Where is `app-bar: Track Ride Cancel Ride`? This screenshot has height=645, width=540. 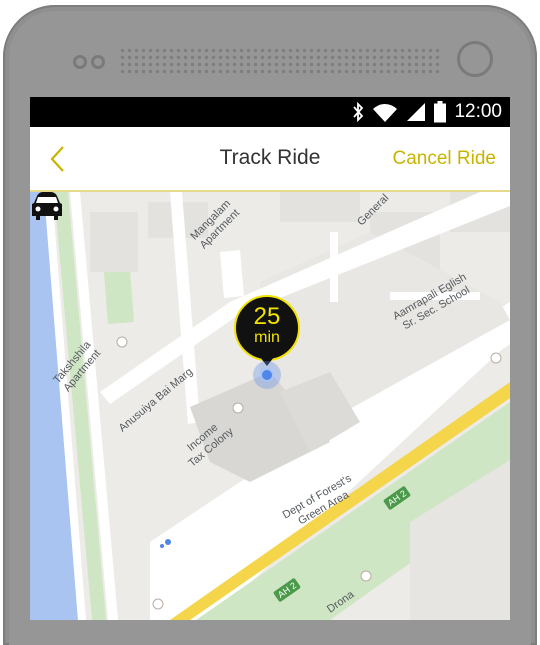 app-bar: Track Ride Cancel Ride is located at coordinates (270, 159).